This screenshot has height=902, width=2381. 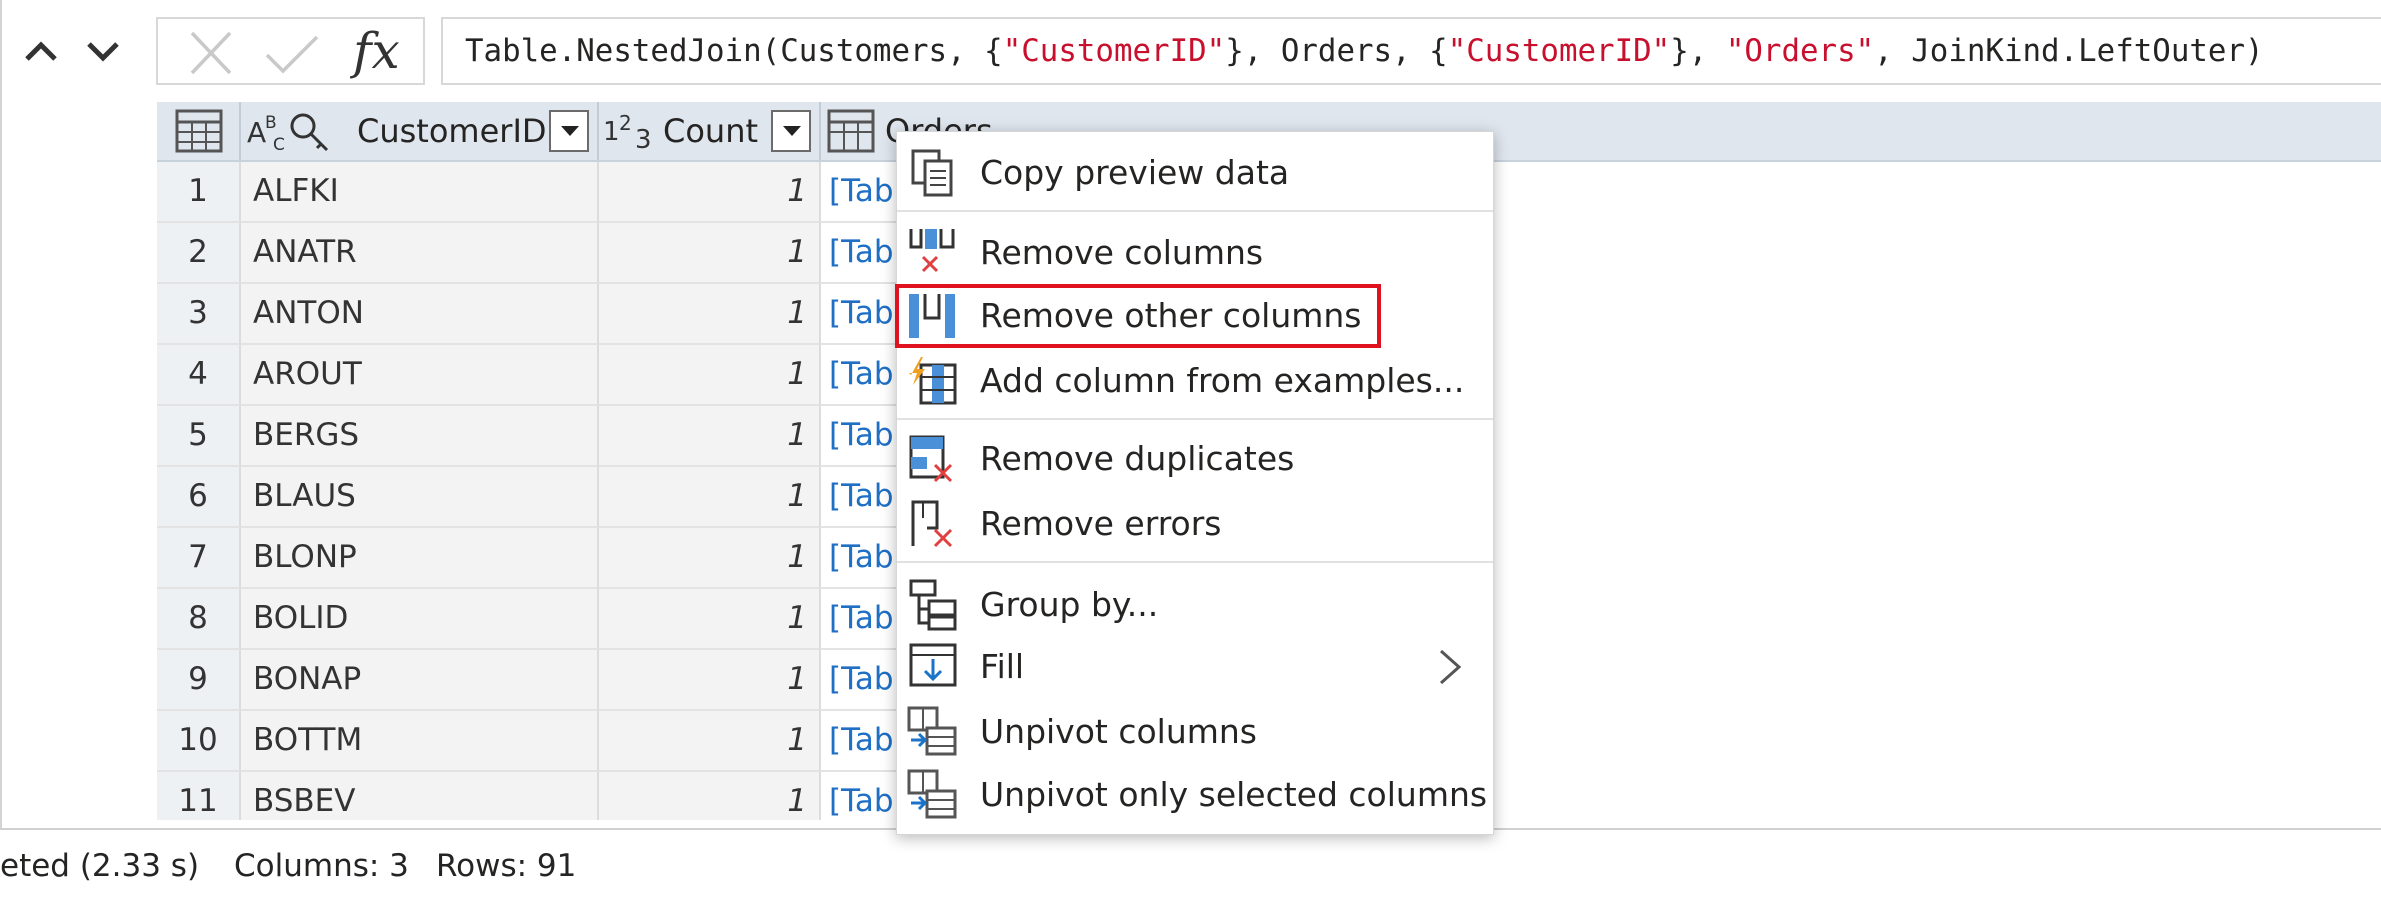 What do you see at coordinates (383, 51) in the screenshot?
I see `insert-function-button: fx` at bounding box center [383, 51].